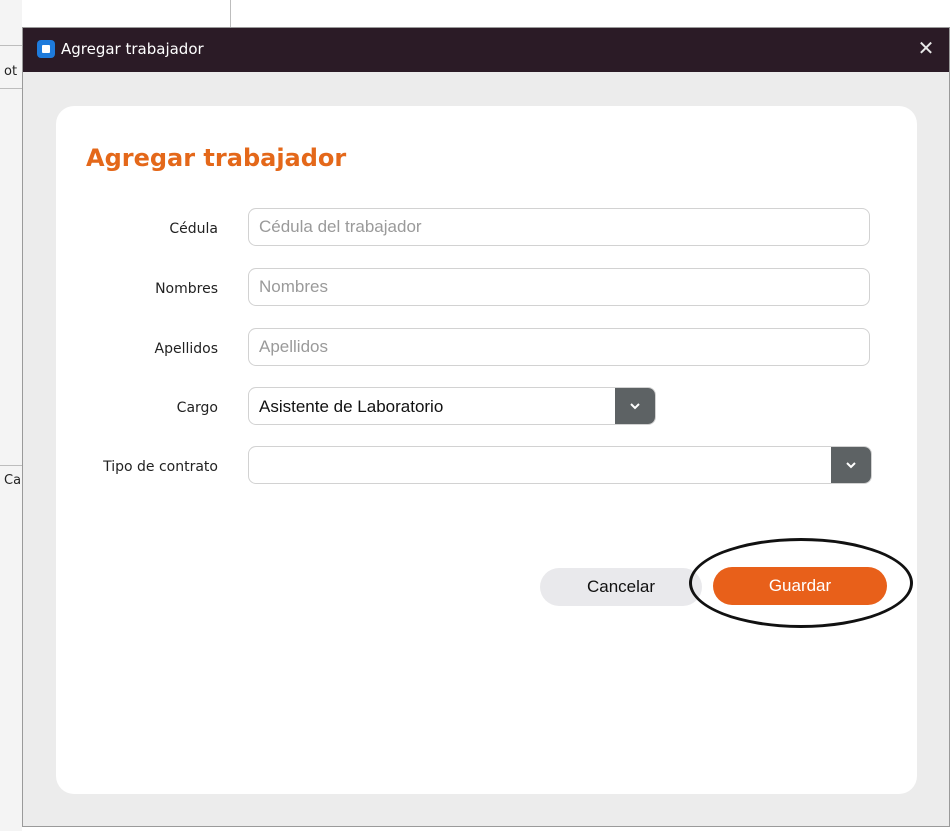  What do you see at coordinates (559, 347) in the screenshot?
I see `apellidos-input` at bounding box center [559, 347].